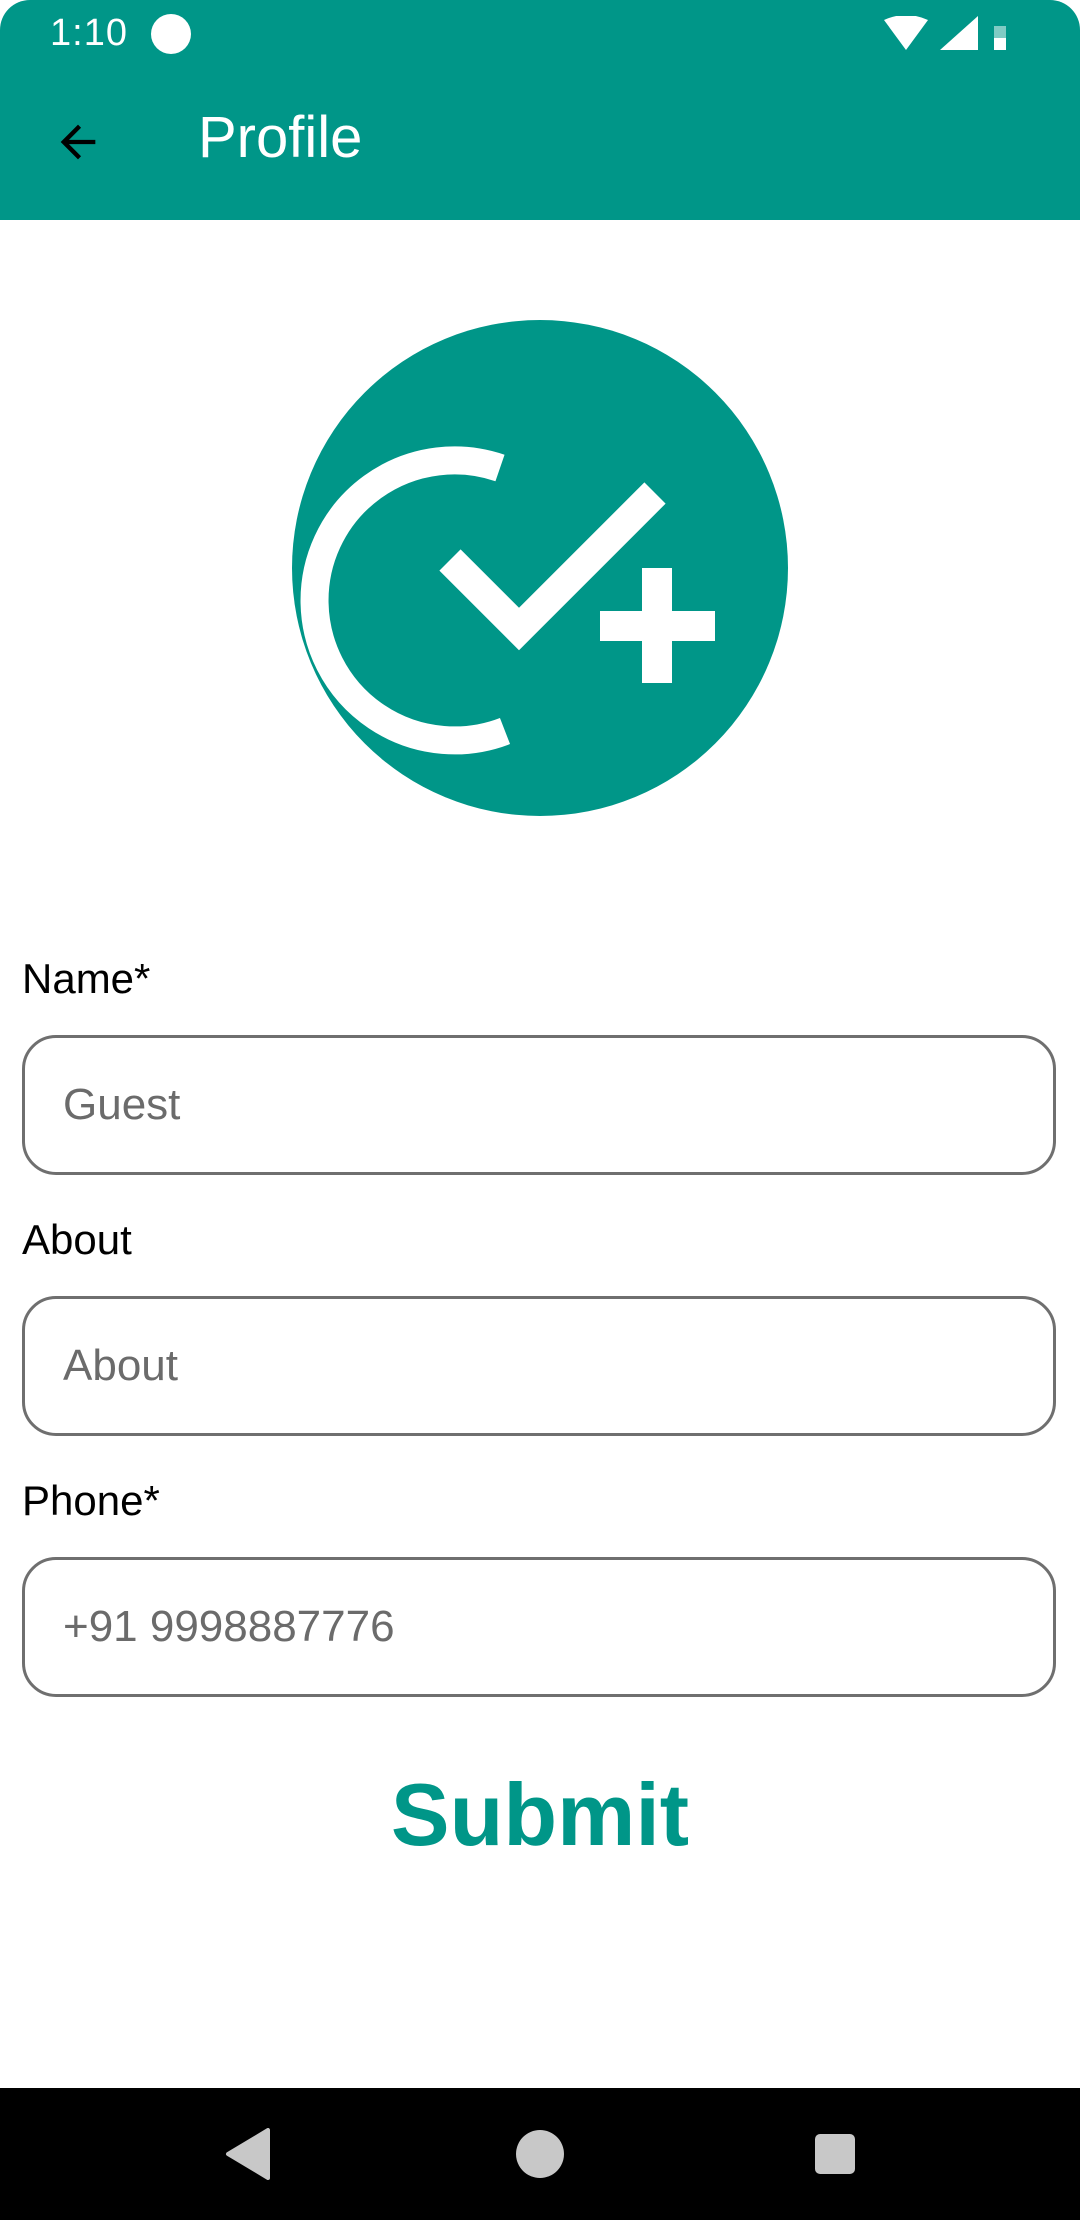  I want to click on arrow-left-icon, so click(78, 142).